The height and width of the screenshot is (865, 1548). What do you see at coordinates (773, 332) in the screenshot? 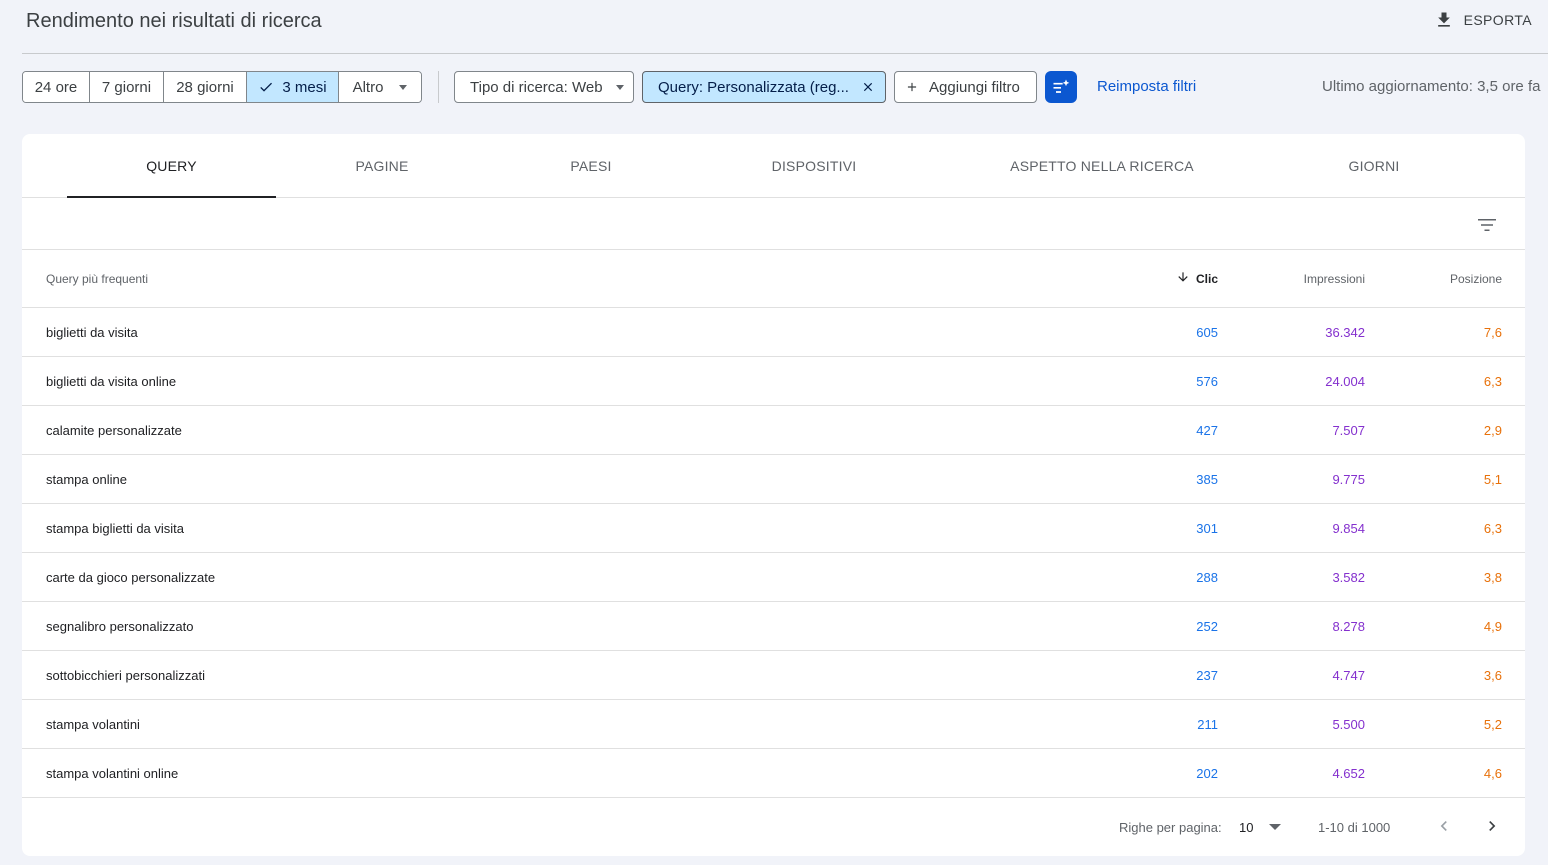
I see `table-row: biglietti da visita 605 36.342 7,6` at bounding box center [773, 332].